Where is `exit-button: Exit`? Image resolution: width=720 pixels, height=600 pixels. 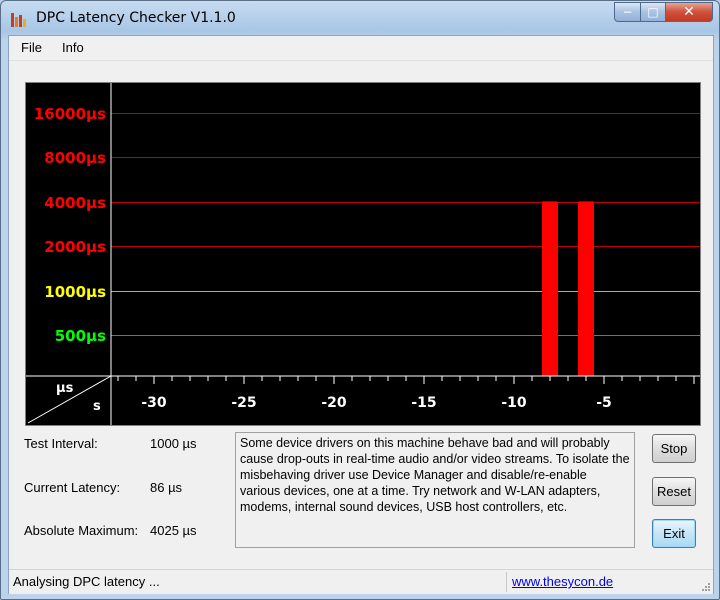 exit-button: Exit is located at coordinates (674, 533).